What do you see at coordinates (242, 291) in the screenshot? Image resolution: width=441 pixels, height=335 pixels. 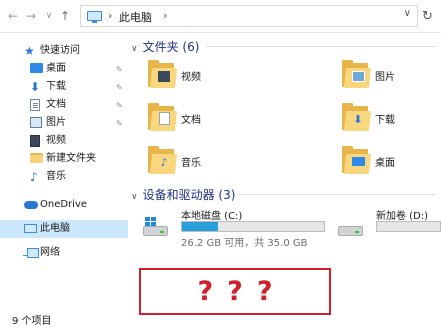 I see `question-marks: ???` at bounding box center [242, 291].